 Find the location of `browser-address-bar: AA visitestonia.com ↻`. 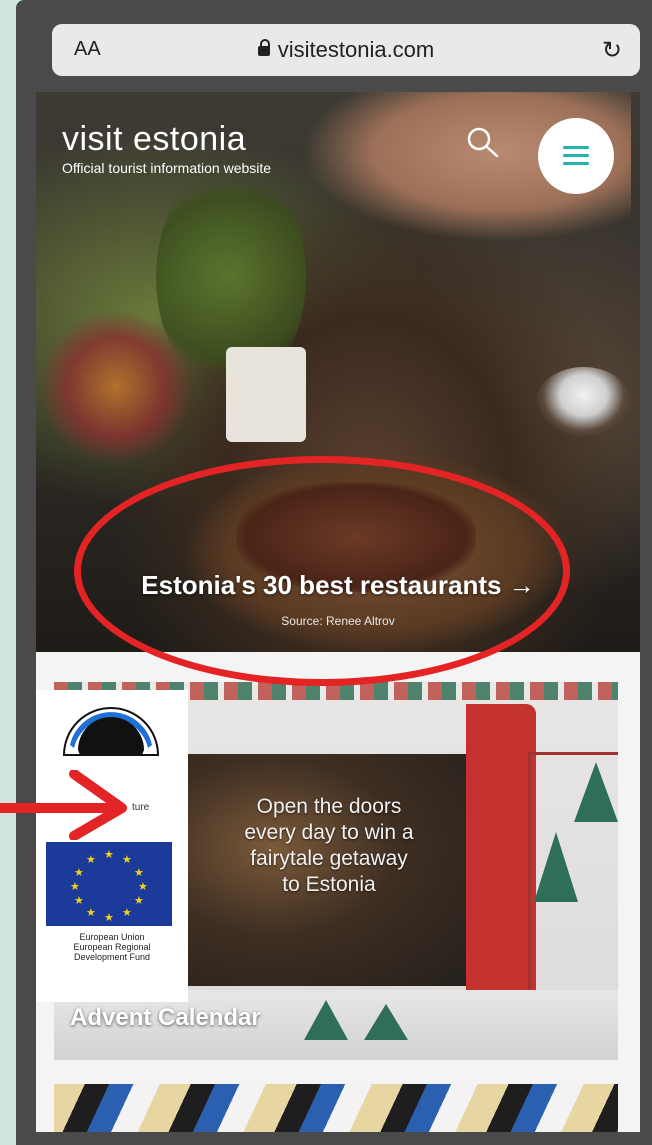

browser-address-bar: AA visitestonia.com ↻ is located at coordinates (346, 50).